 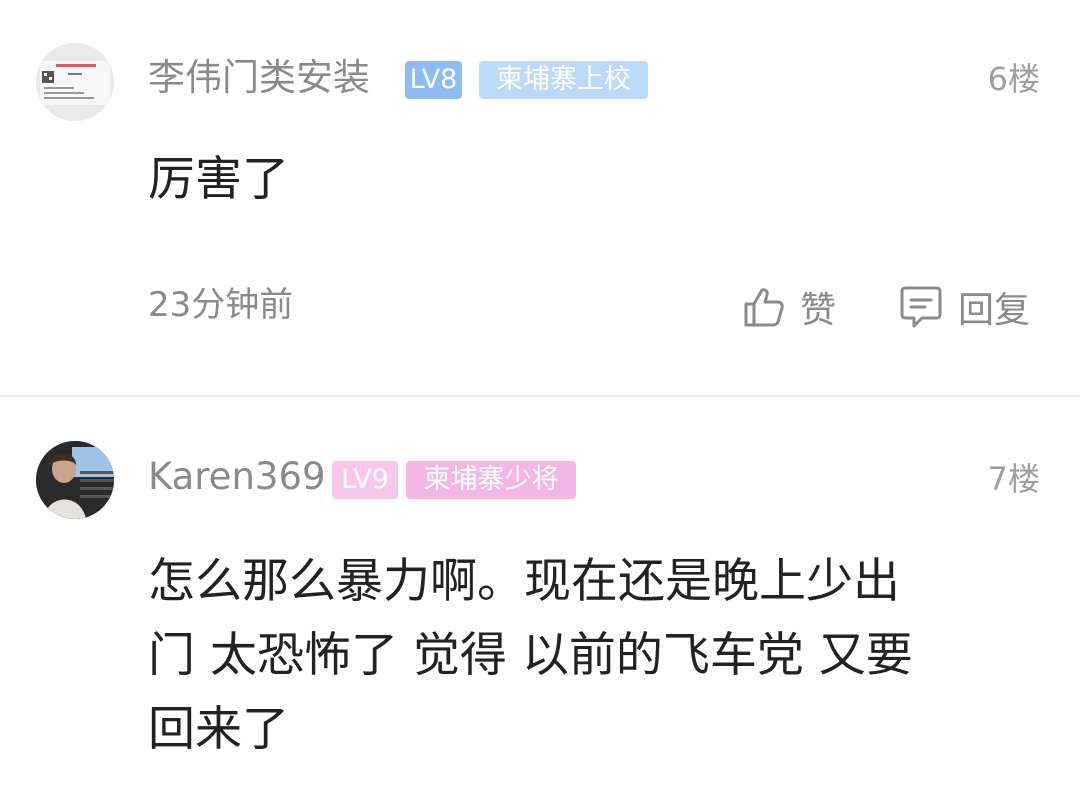 What do you see at coordinates (818, 310) in the screenshot?
I see `like-label: 赞` at bounding box center [818, 310].